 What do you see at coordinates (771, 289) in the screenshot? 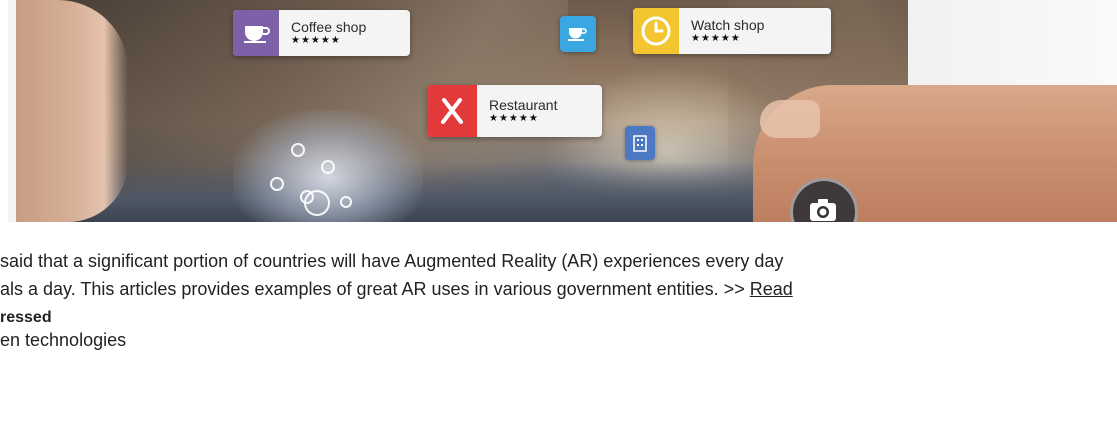
I see `read-more-link: Read` at bounding box center [771, 289].